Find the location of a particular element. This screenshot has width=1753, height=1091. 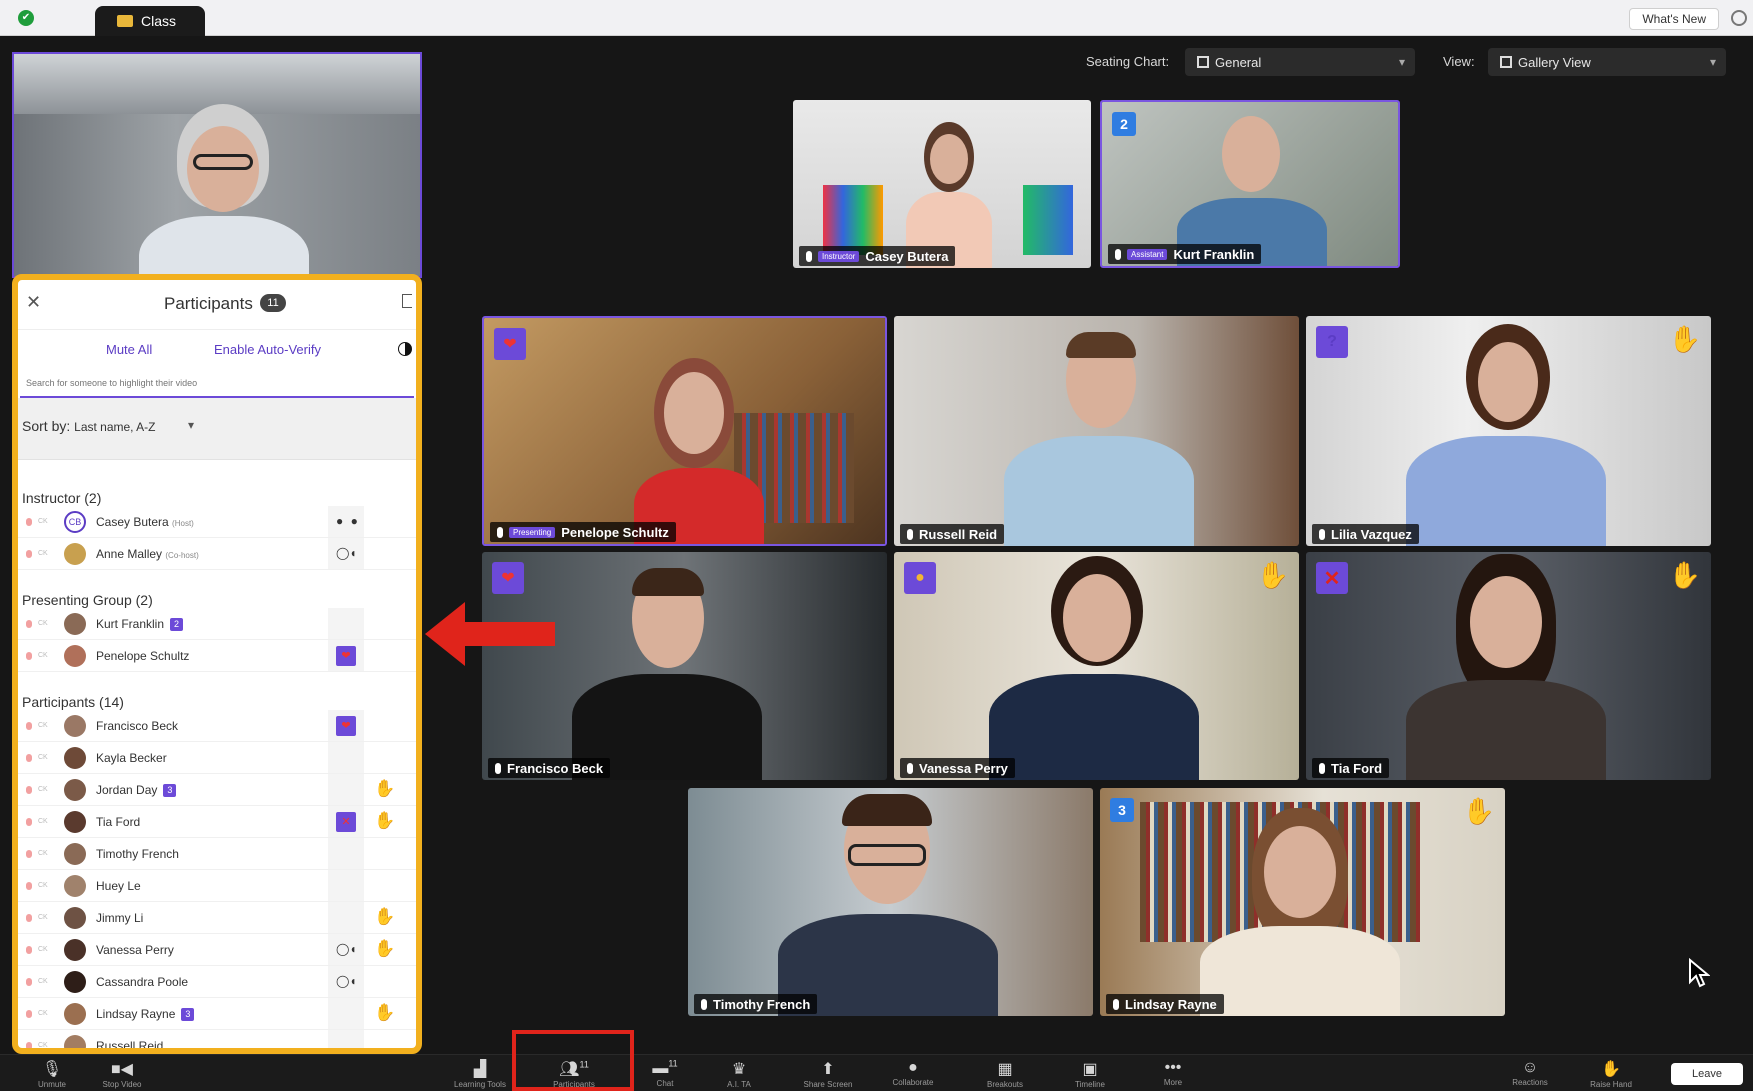

seating-chart-value: General is located at coordinates (1238, 62).